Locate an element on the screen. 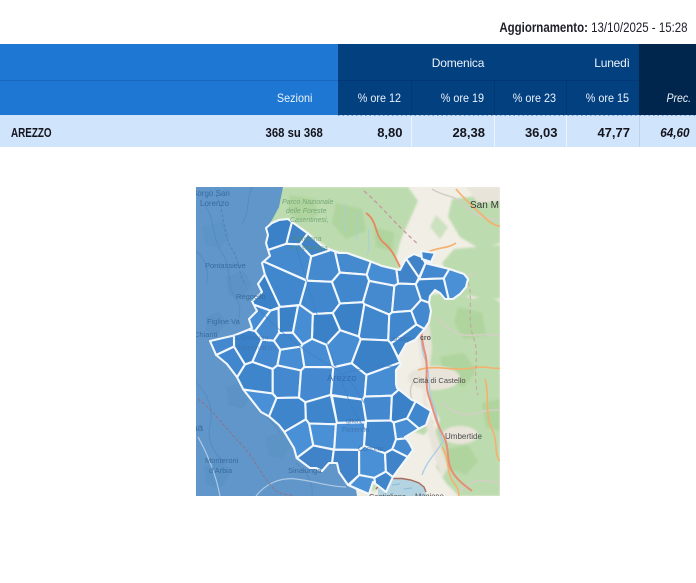  svg-text: Casentinesi, is located at coordinates (309, 220).